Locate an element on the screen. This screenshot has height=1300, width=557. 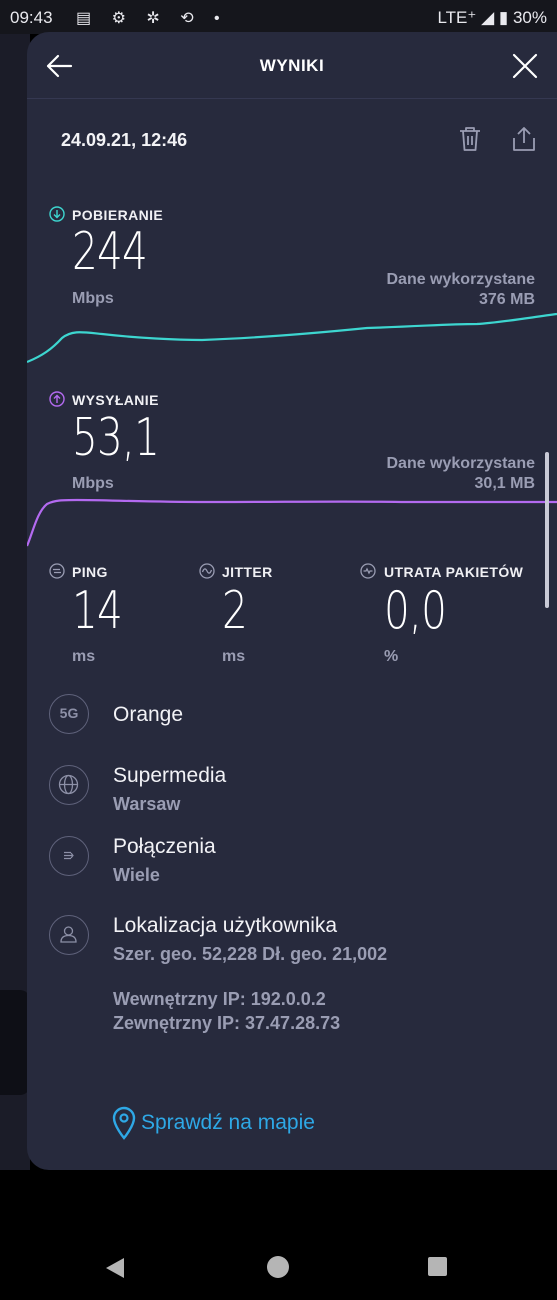
jitter-unit: ms is located at coordinates (234, 656).